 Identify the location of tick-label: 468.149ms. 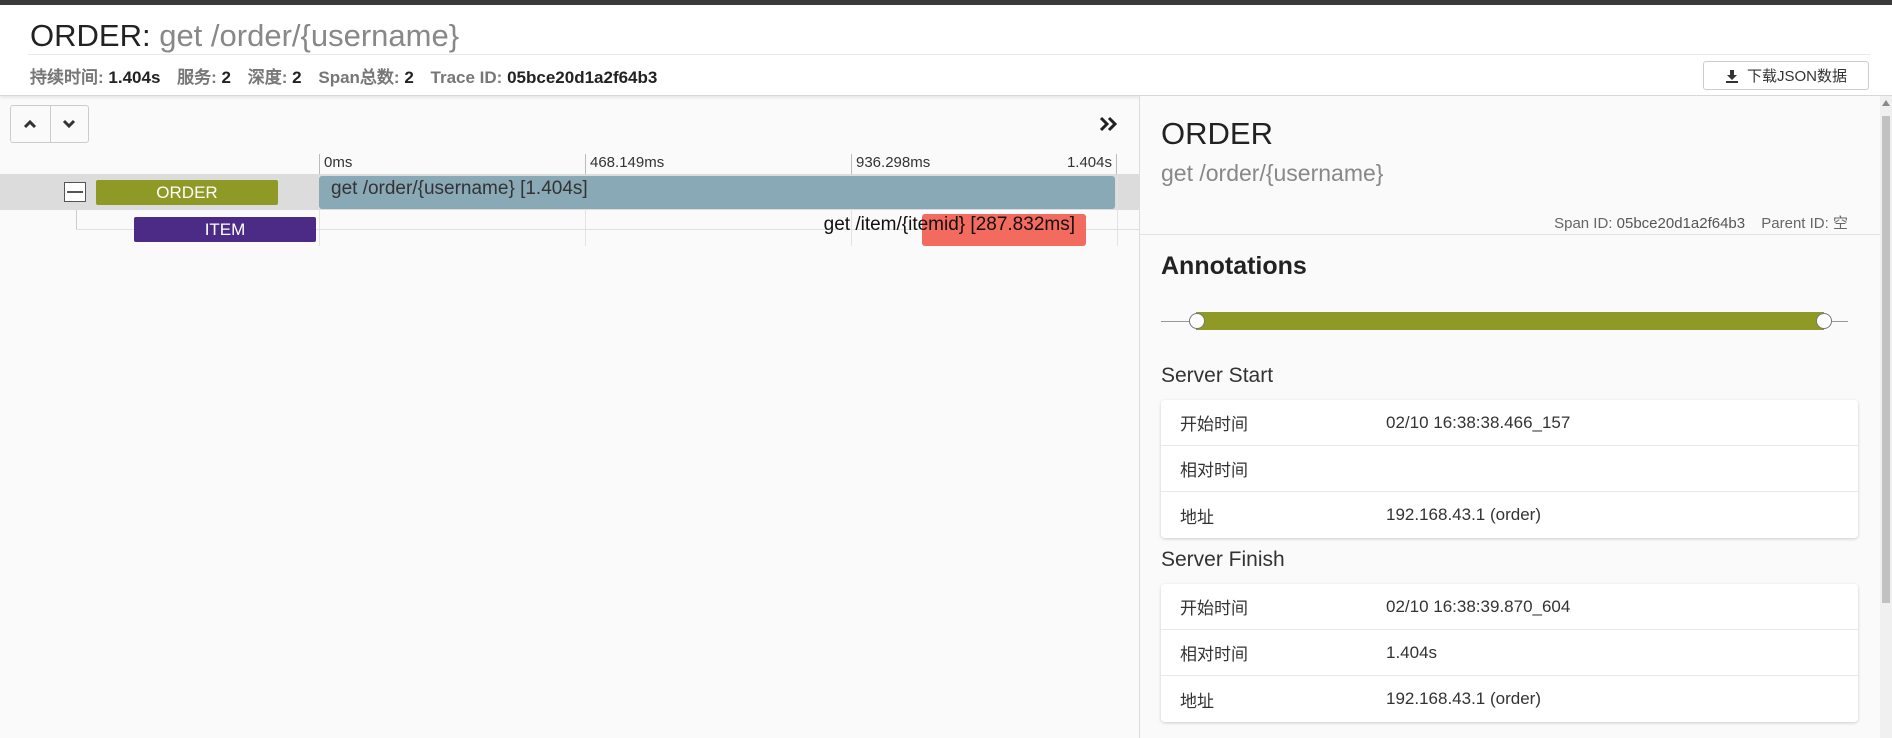
(624, 165).